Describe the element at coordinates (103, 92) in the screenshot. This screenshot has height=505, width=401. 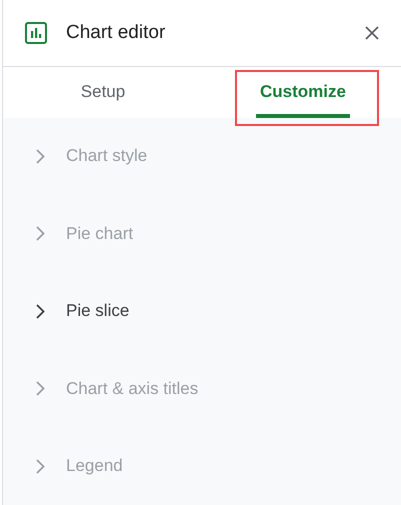
I see `tab: Setup` at that location.